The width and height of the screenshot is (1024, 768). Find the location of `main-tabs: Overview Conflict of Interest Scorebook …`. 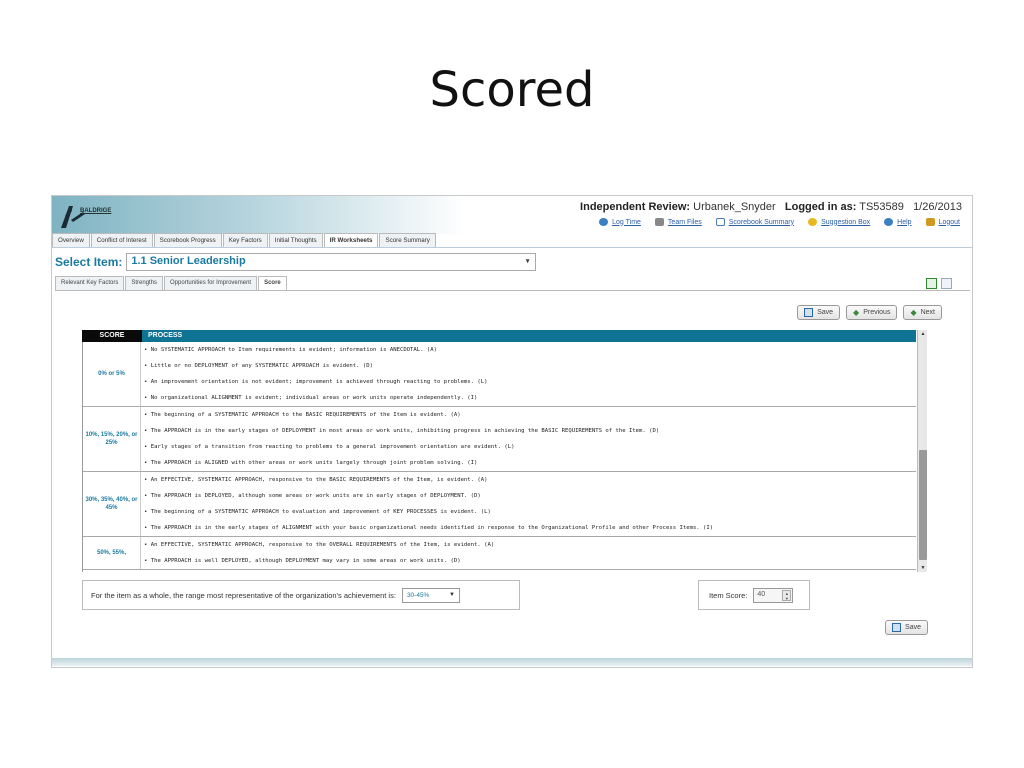

main-tabs: Overview Conflict of Interest Scorebook … is located at coordinates (244, 240).